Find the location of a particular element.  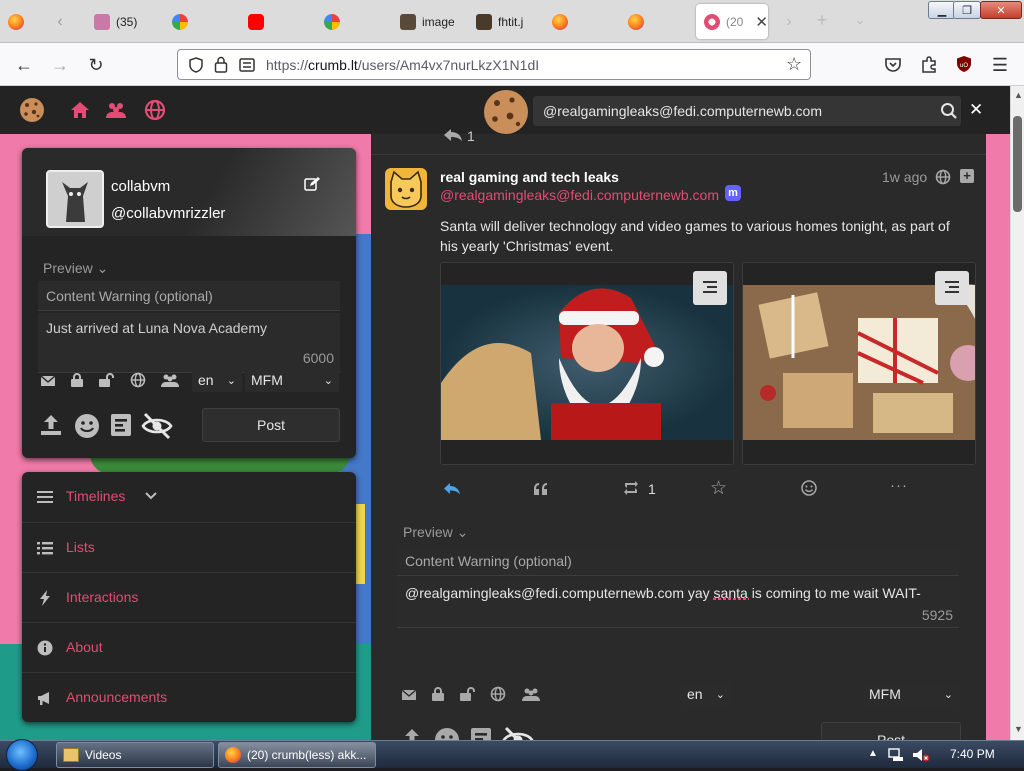

post-button: Post is located at coordinates (271, 425).